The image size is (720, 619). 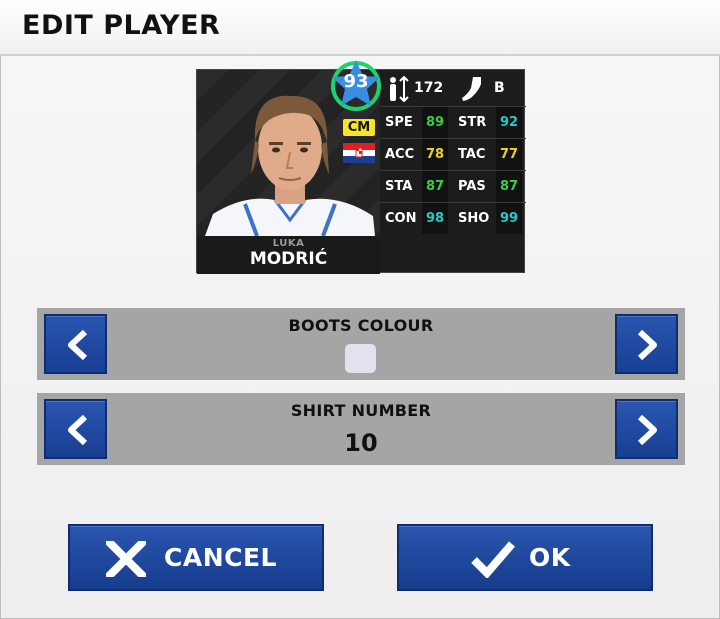 I want to click on page-title: EDIT PLAYER, so click(x=121, y=25).